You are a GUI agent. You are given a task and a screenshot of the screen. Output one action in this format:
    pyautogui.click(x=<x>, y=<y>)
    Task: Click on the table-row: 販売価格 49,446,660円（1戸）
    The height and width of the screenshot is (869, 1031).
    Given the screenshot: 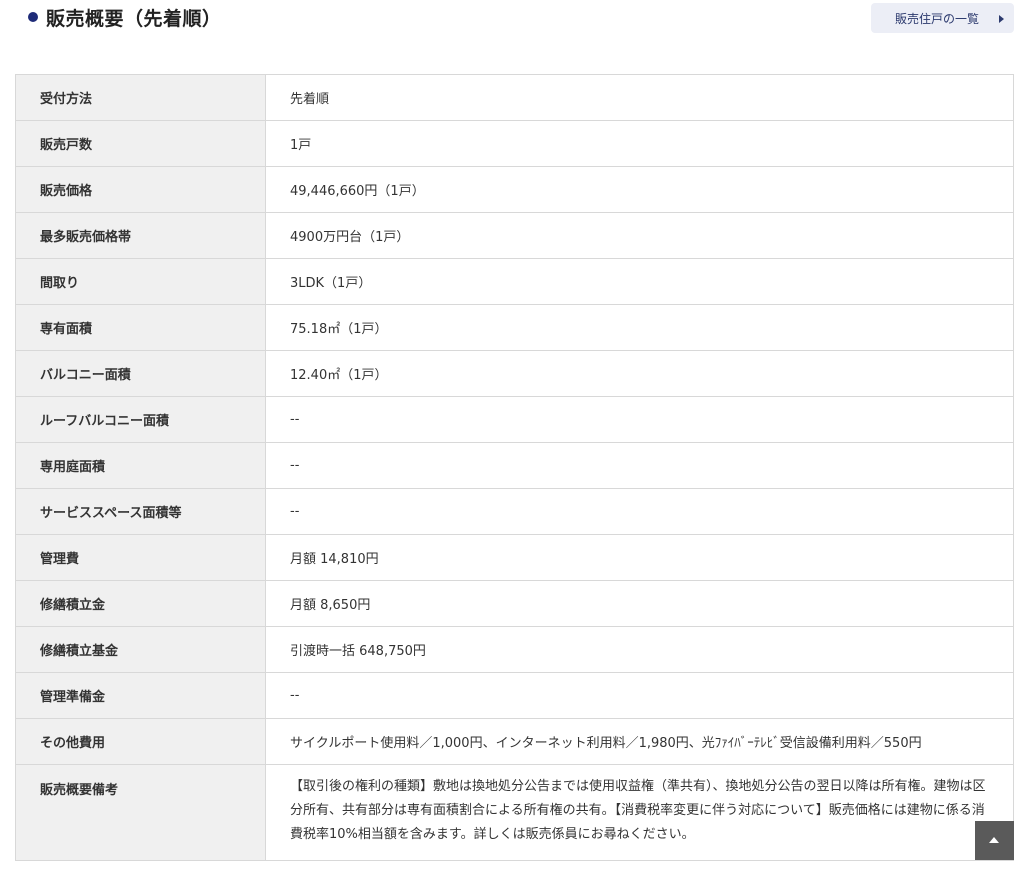 What is the action you would take?
    pyautogui.click(x=514, y=189)
    